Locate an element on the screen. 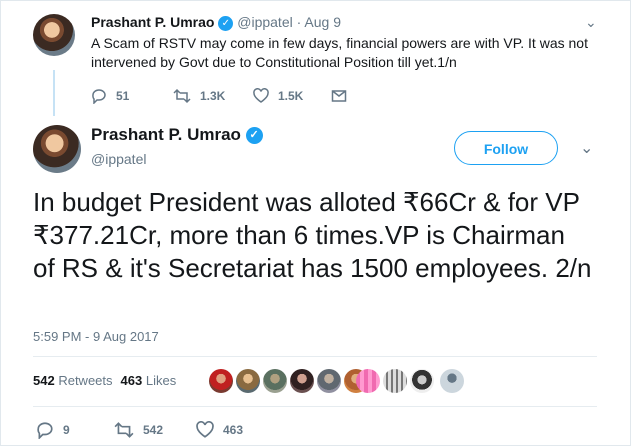 The height and width of the screenshot is (446, 631). retweet-button: 542 is located at coordinates (138, 430).